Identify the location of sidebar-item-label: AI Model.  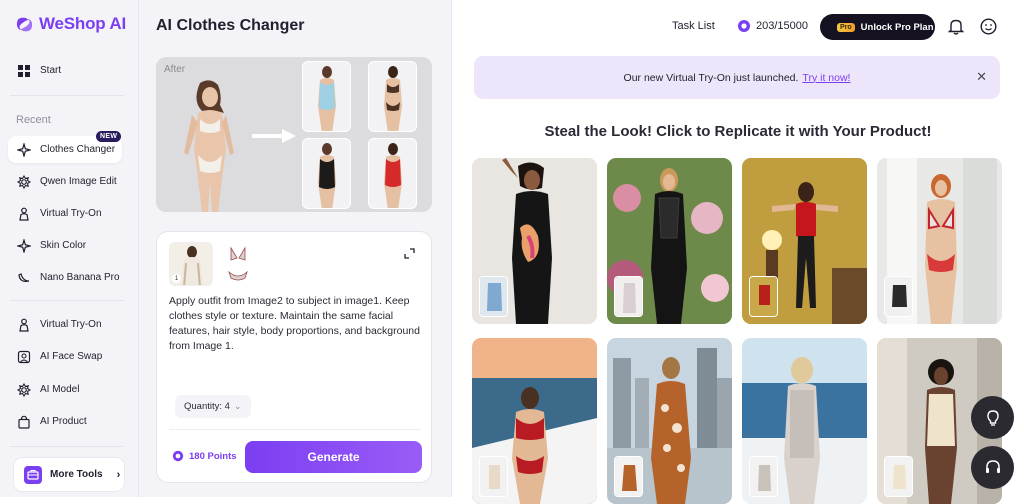
(60, 389).